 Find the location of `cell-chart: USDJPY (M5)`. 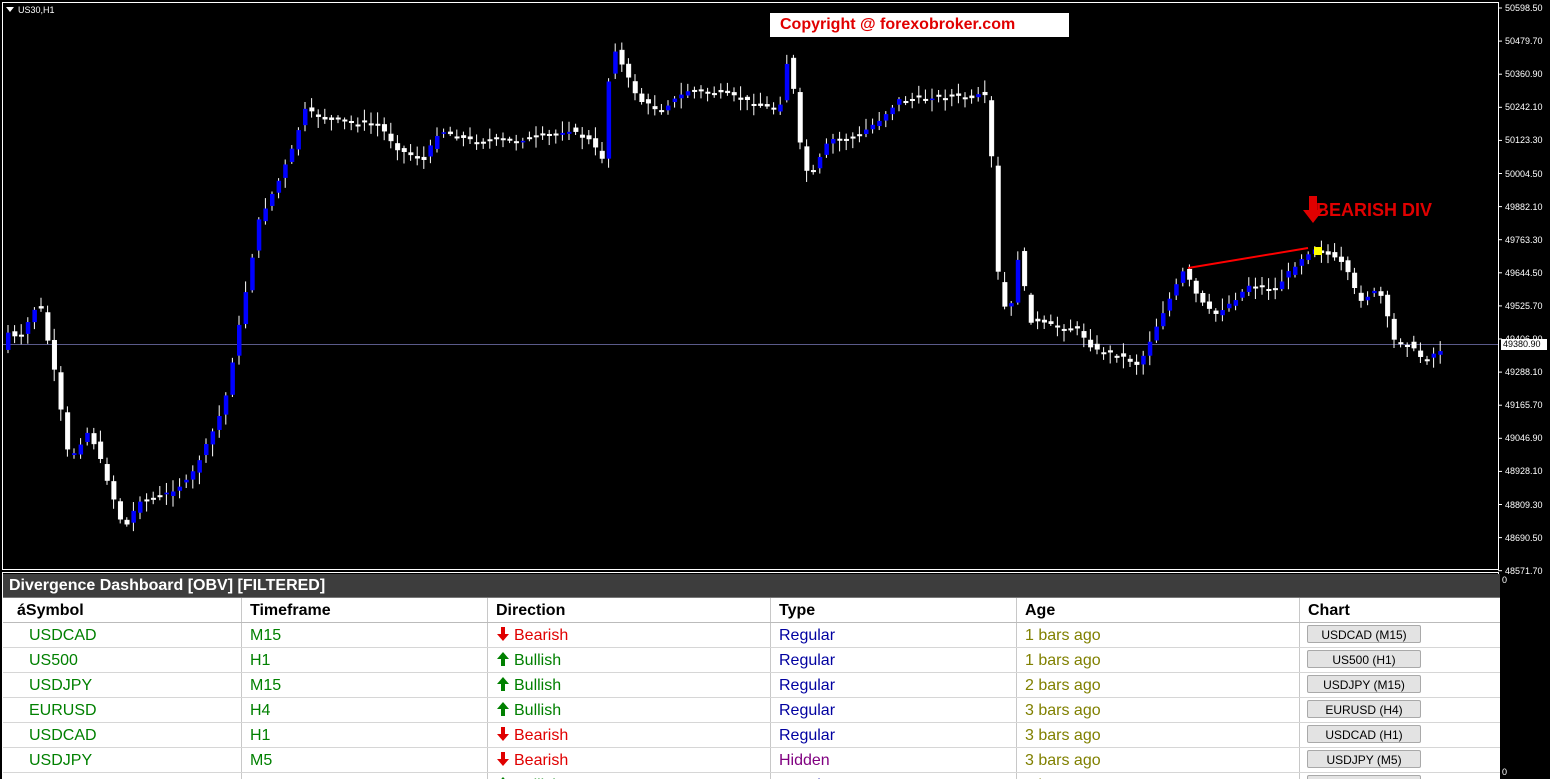

cell-chart: USDJPY (M5) is located at coordinates (1399, 760).